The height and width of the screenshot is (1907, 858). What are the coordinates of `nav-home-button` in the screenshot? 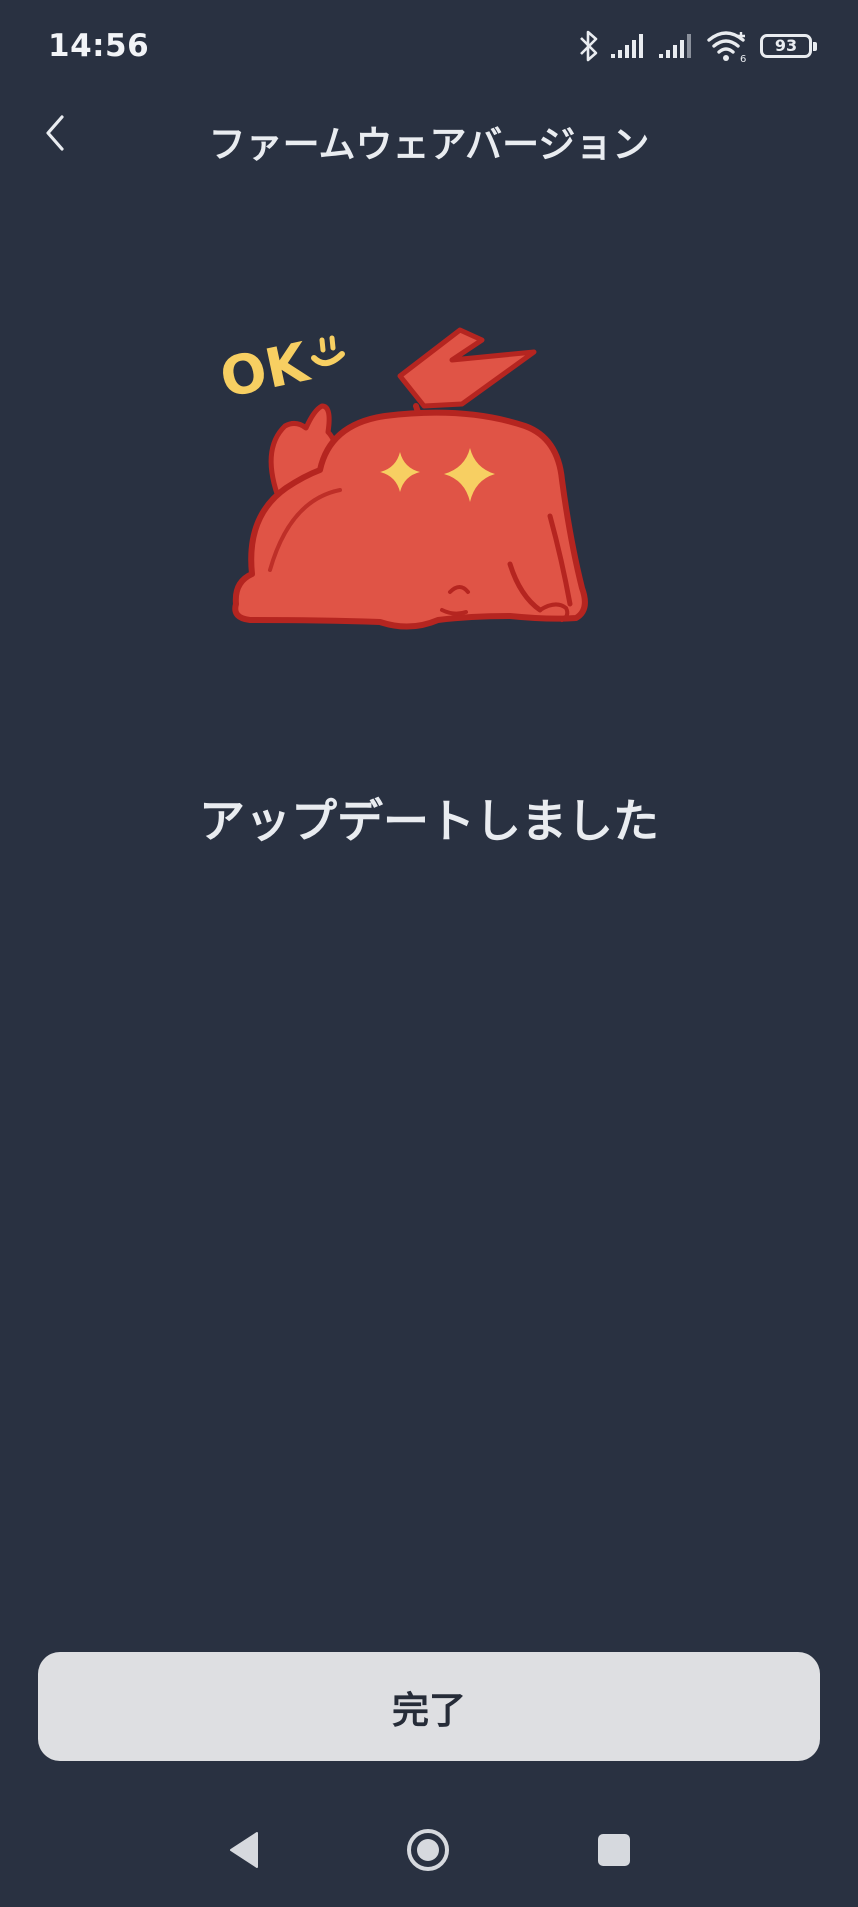 It's located at (428, 1852).